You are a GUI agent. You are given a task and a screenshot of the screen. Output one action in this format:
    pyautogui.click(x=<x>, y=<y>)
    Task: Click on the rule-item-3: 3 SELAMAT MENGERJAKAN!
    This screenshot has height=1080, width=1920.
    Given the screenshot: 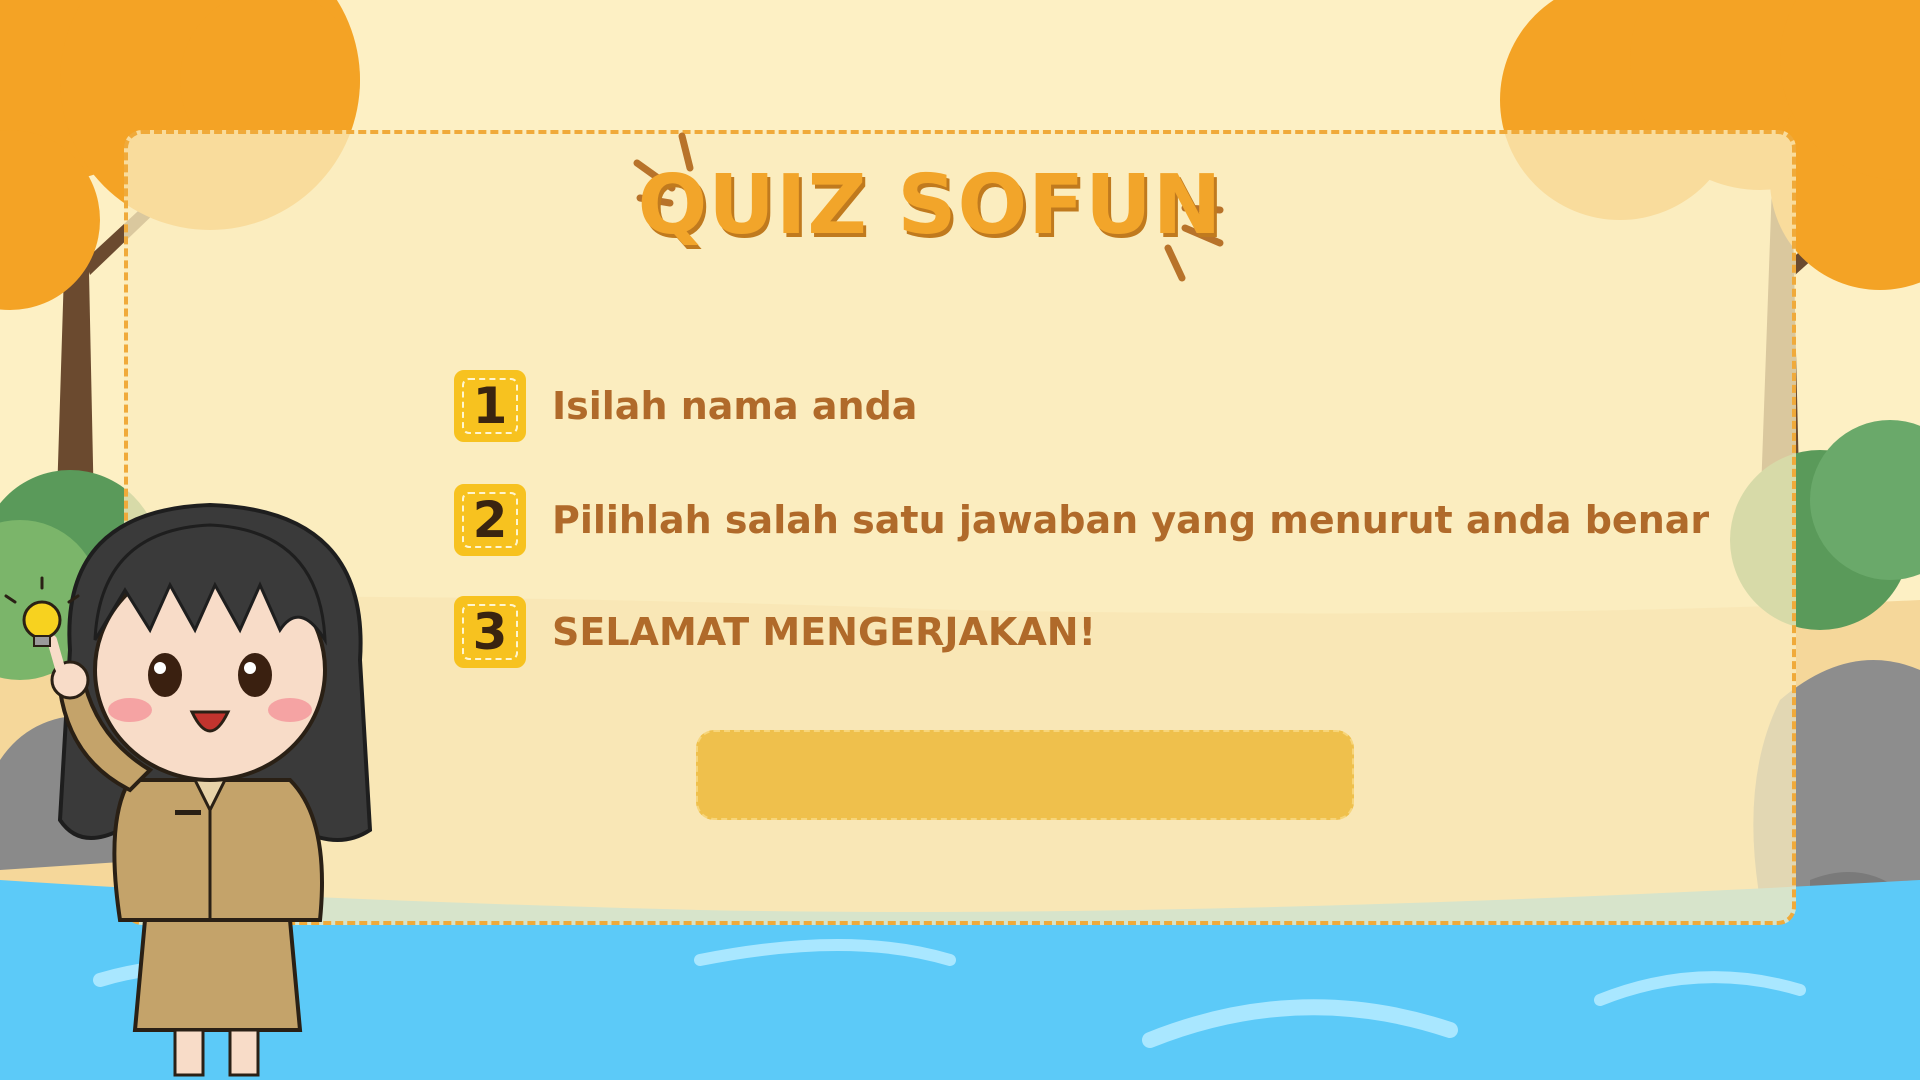 What is the action you would take?
    pyautogui.click(x=775, y=632)
    